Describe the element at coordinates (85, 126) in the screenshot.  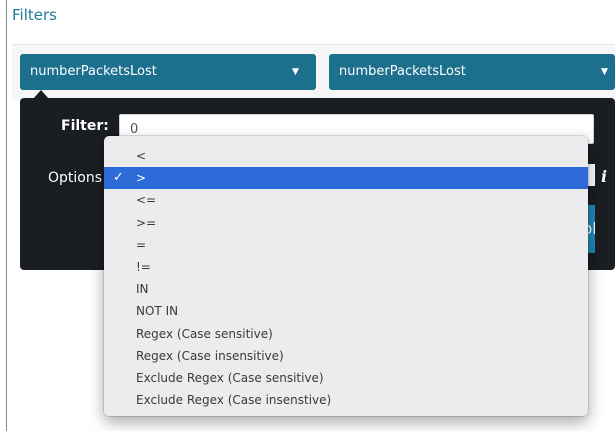
I see `filter-label: Filter:` at that location.